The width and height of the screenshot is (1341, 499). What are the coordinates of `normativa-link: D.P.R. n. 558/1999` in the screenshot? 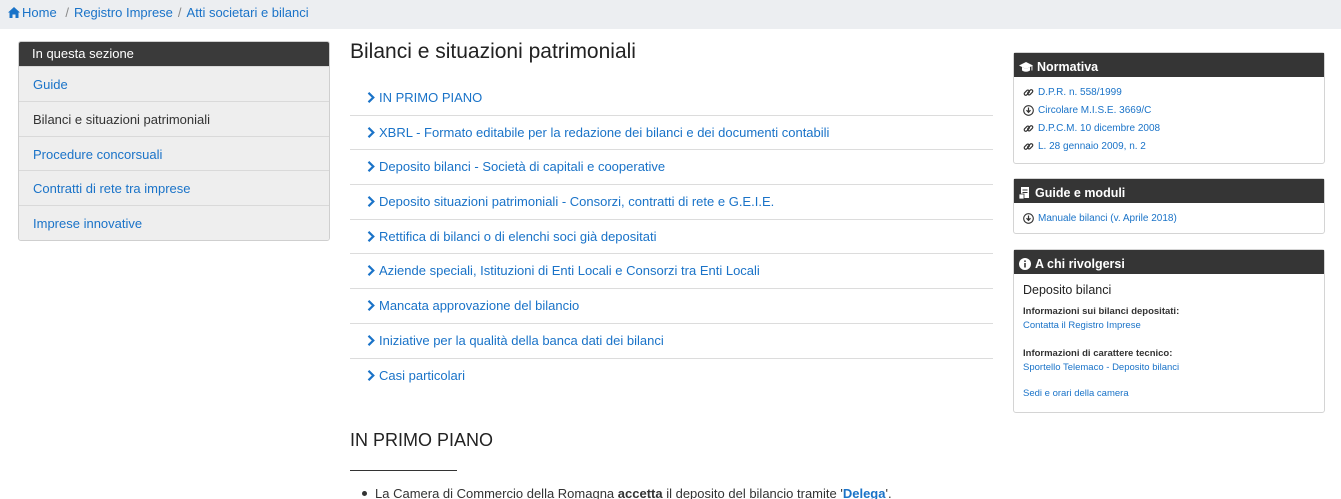 It's located at (1173, 92).